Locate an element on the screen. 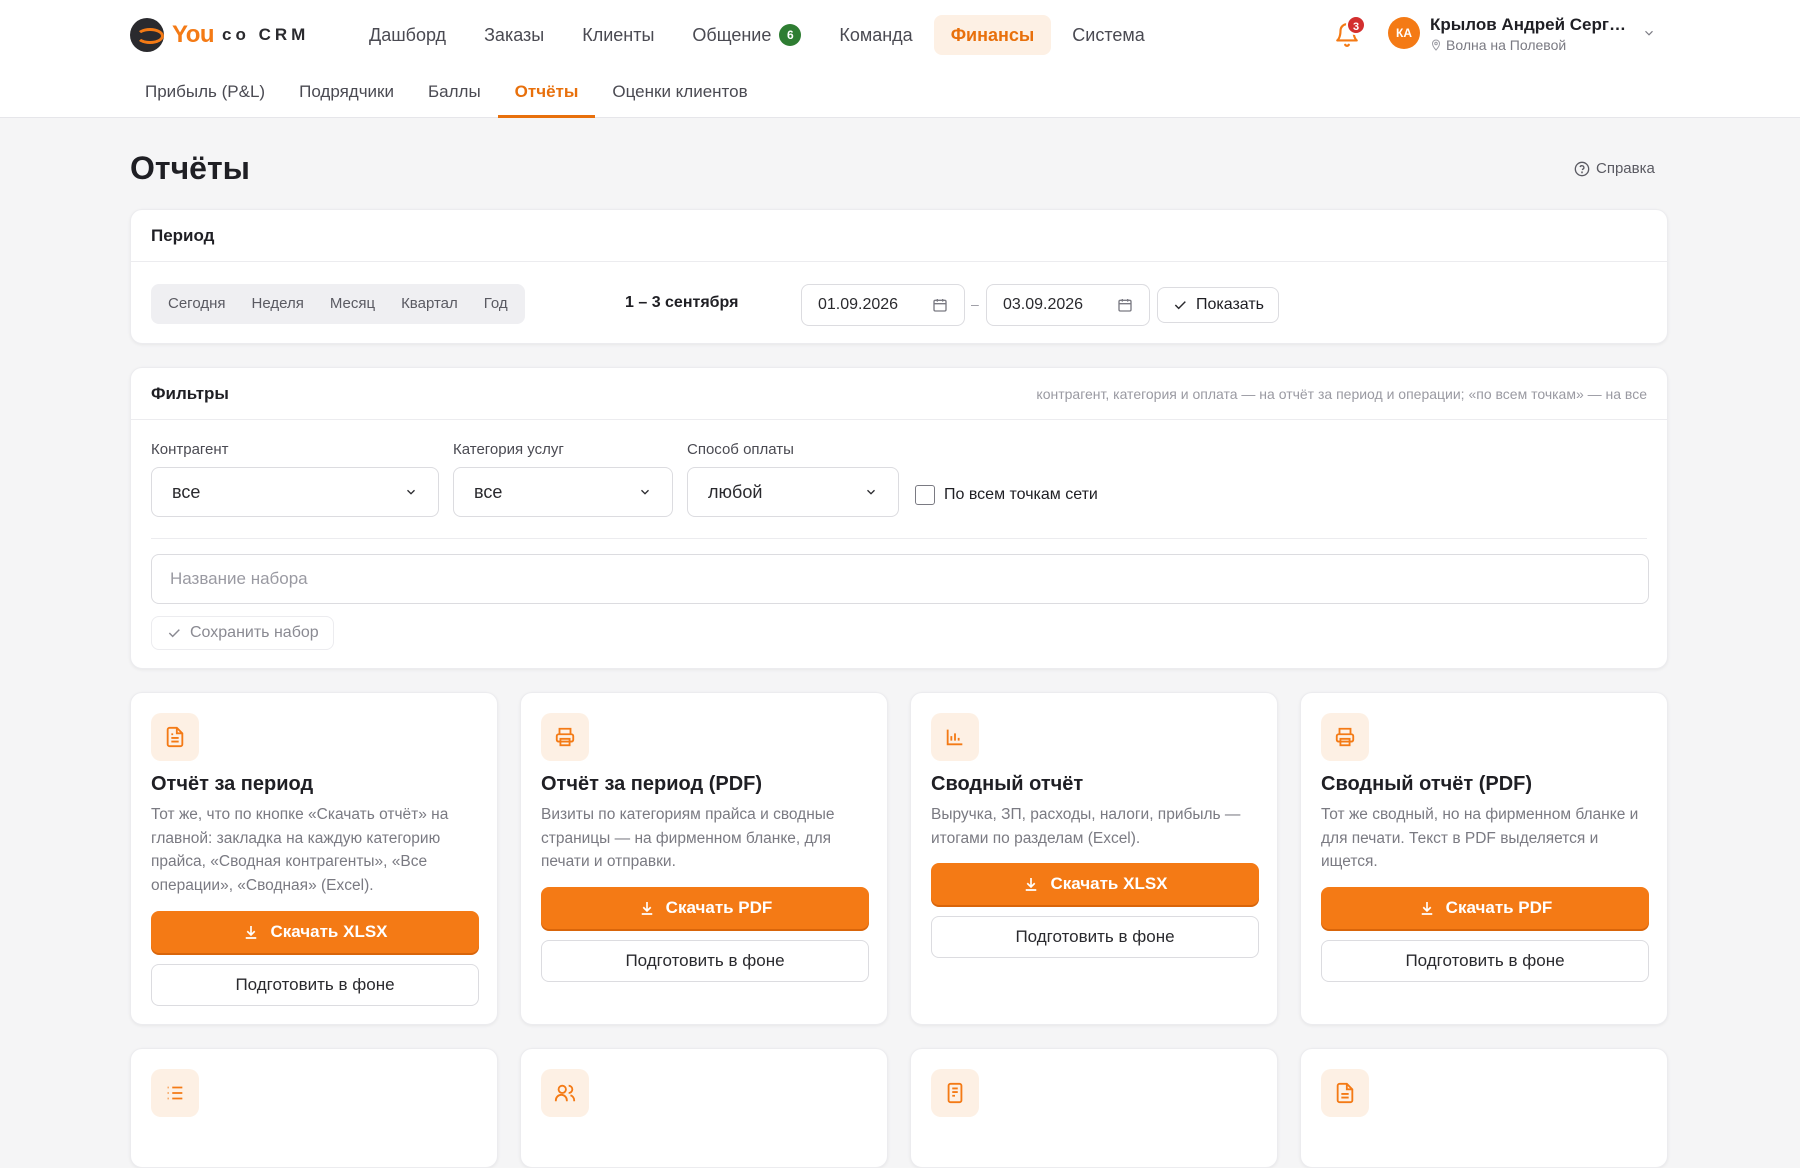 Image resolution: width=1800 pixels, height=1168 pixels. logo-mark-icon is located at coordinates (147, 35).